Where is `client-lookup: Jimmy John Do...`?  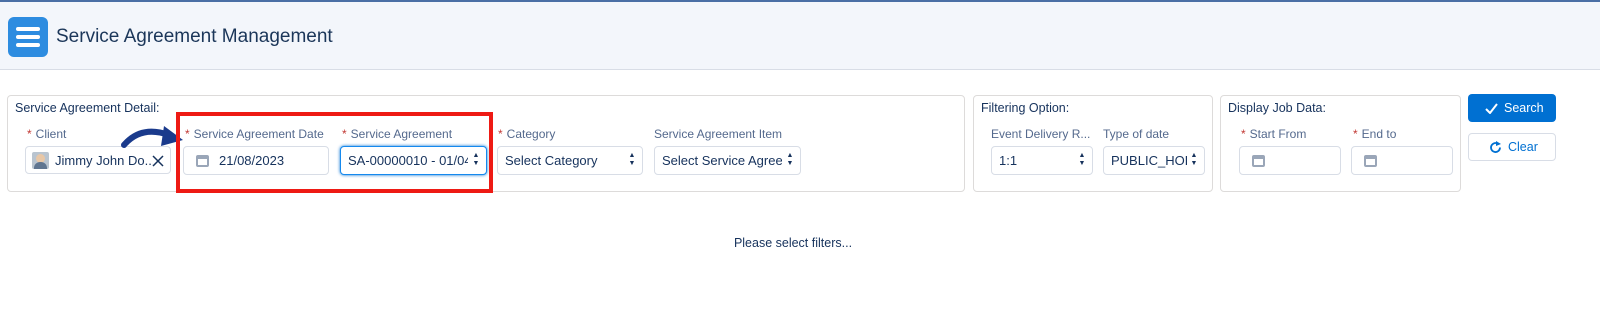 client-lookup: Jimmy John Do... is located at coordinates (98, 160).